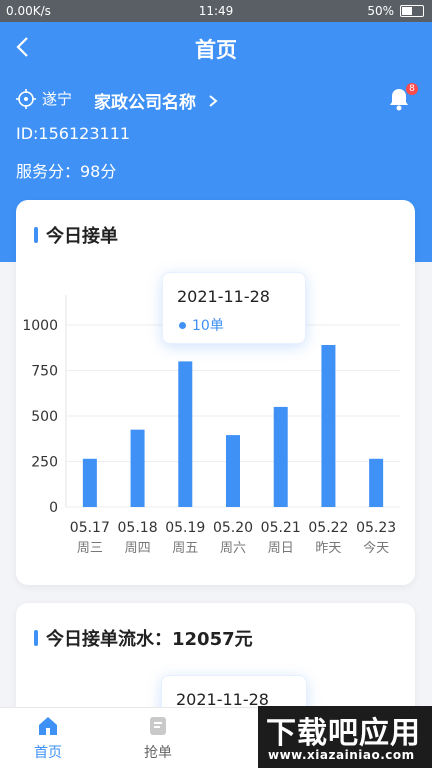 The height and width of the screenshot is (768, 432). What do you see at coordinates (40, 326) in the screenshot?
I see `y-tick-label: 1000` at bounding box center [40, 326].